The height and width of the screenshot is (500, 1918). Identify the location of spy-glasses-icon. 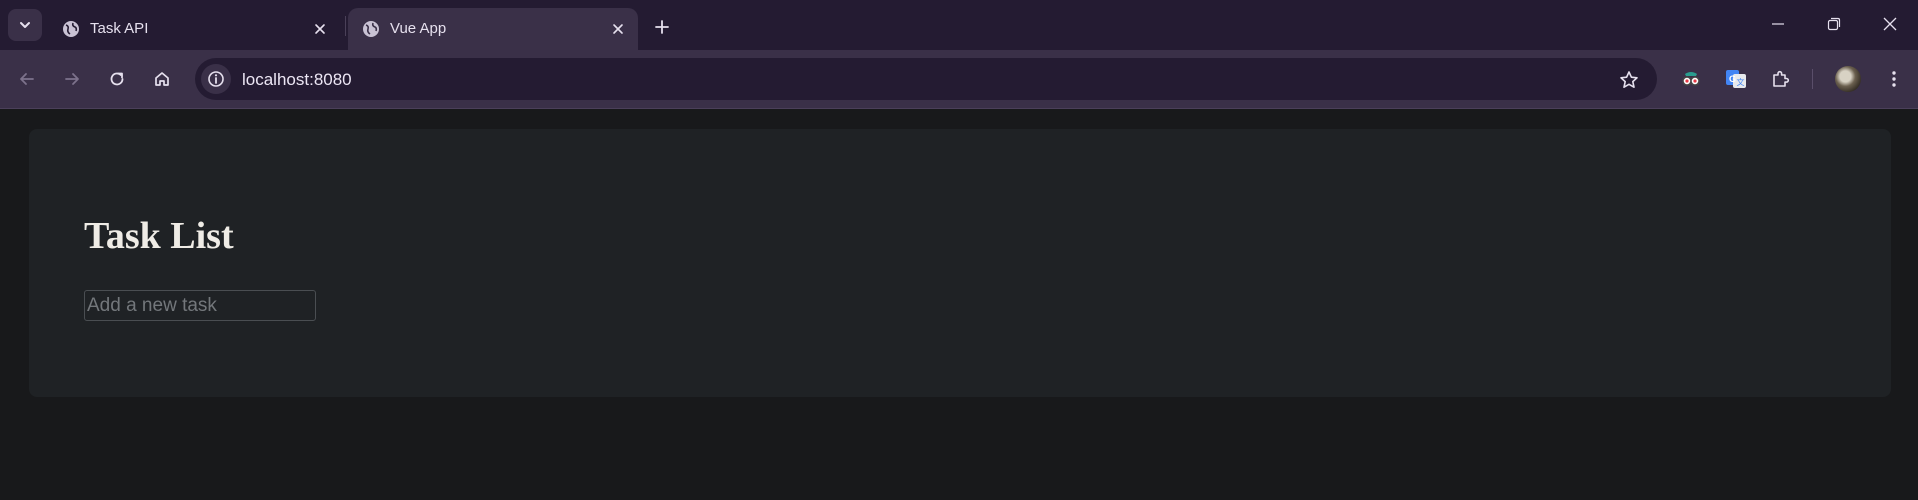
(1691, 79).